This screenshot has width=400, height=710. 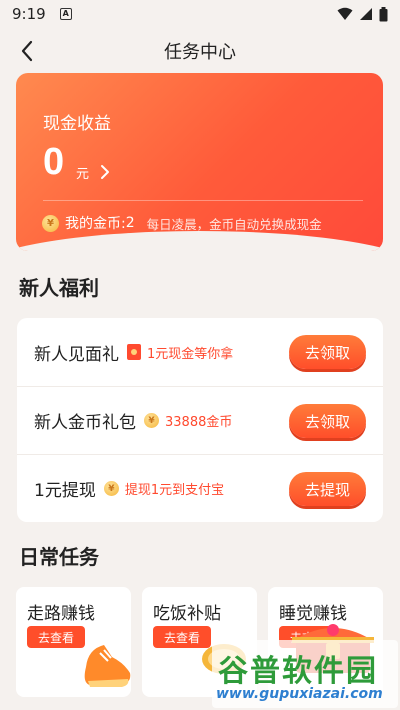 I want to click on status-icons, so click(x=362, y=14).